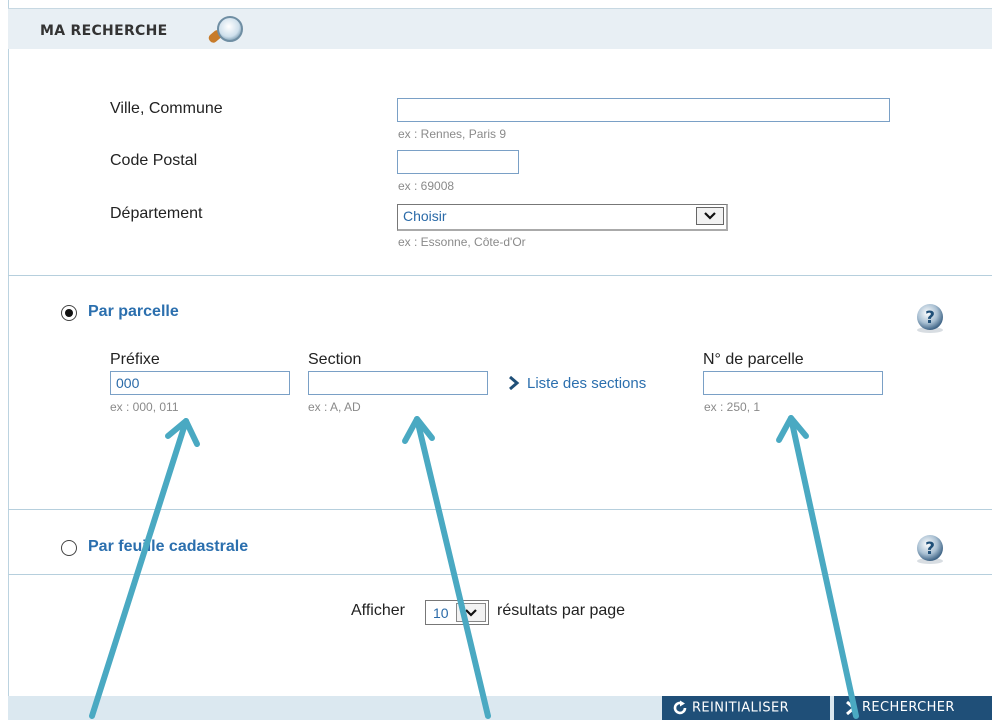 Image resolution: width=992 pixels, height=720 pixels. Describe the element at coordinates (335, 359) in the screenshot. I see `section-label: Section` at that location.